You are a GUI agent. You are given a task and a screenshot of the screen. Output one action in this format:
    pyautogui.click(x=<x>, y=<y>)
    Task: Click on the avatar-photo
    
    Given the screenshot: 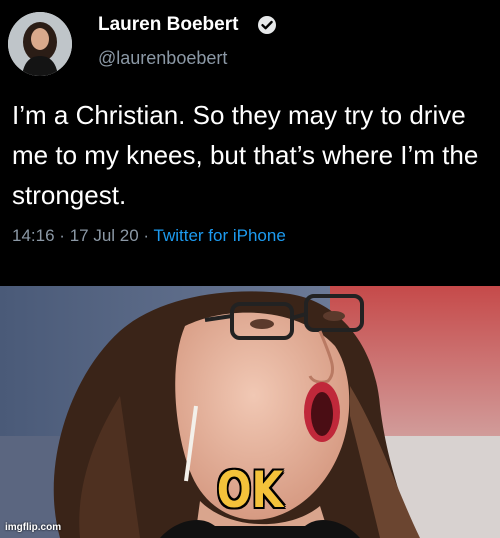 What is the action you would take?
    pyautogui.click(x=40, y=44)
    